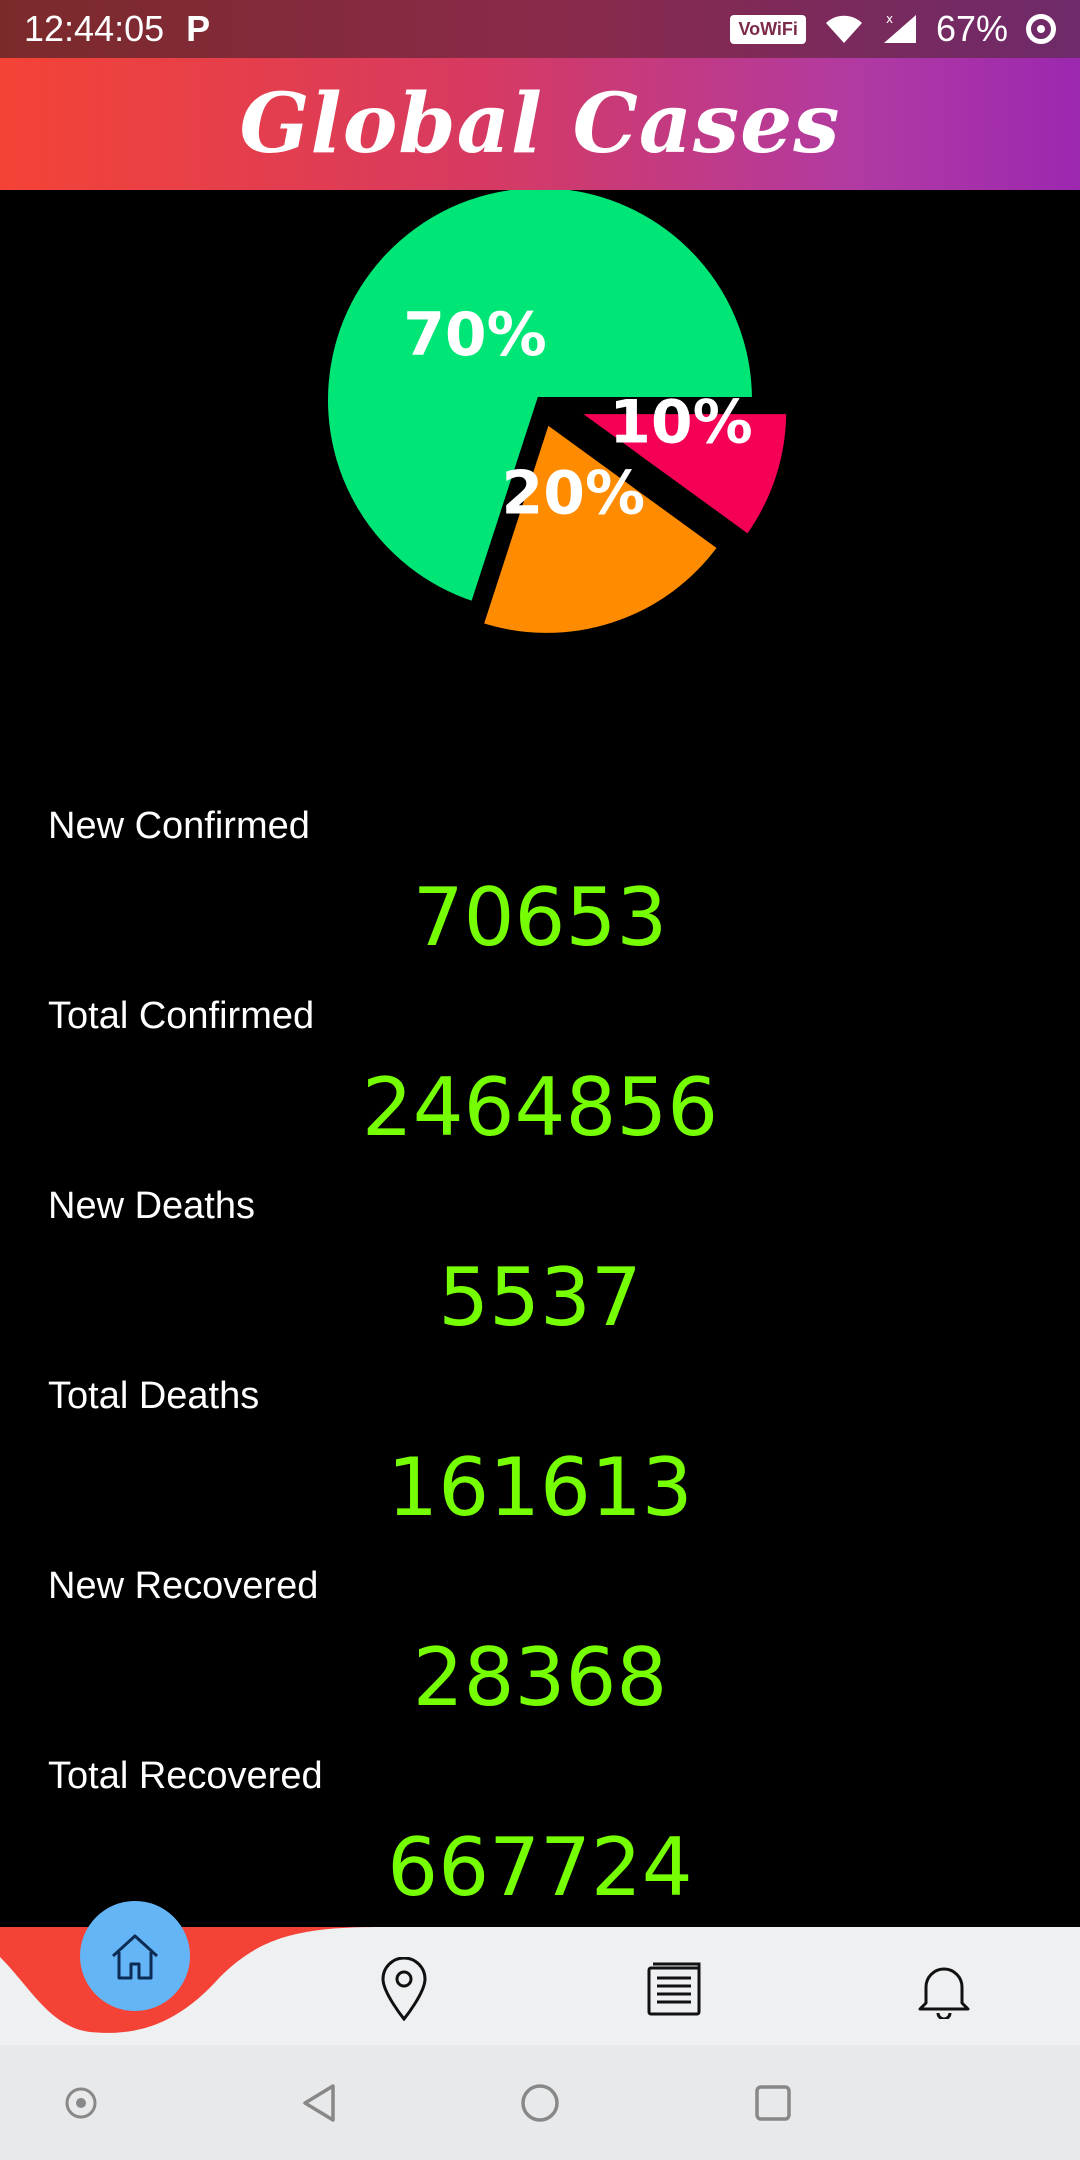  I want to click on pie-label-70: 70%, so click(475, 335).